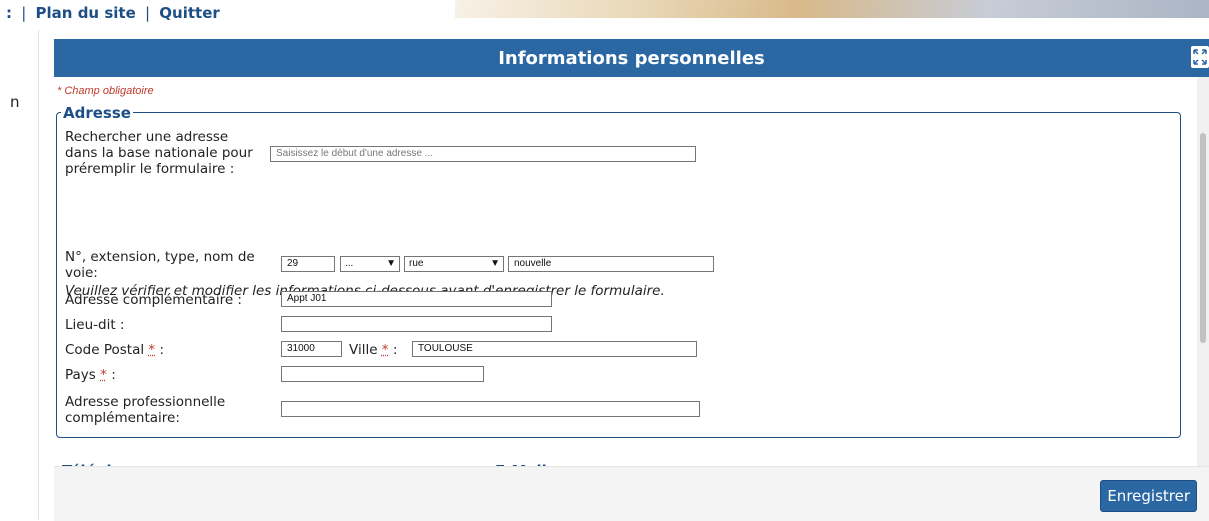  Describe the element at coordinates (86, 13) in the screenshot. I see `site-map-link: Plan du site` at that location.